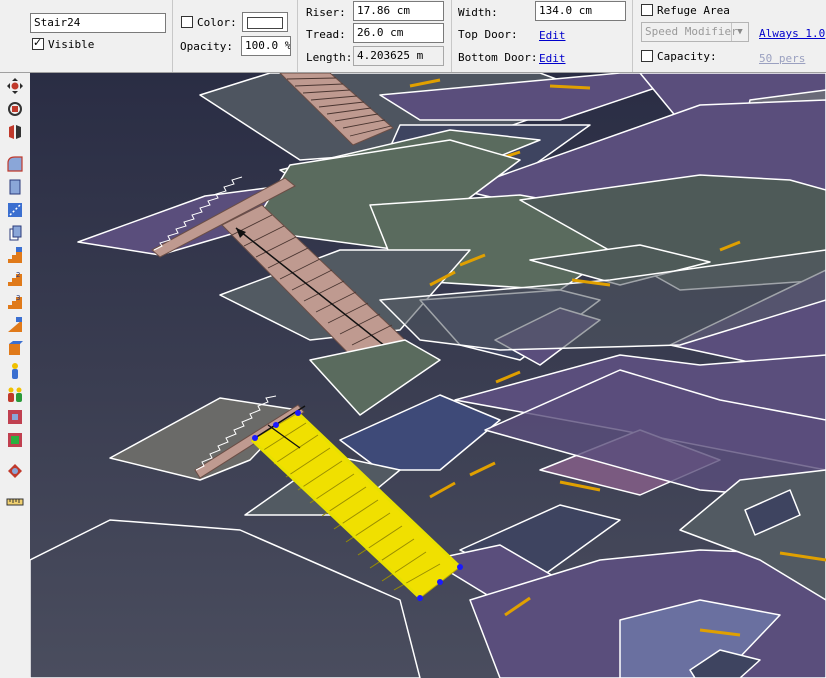 The image size is (826, 678). What do you see at coordinates (580, 11) in the screenshot?
I see `width-field: 134.0 cm` at bounding box center [580, 11].